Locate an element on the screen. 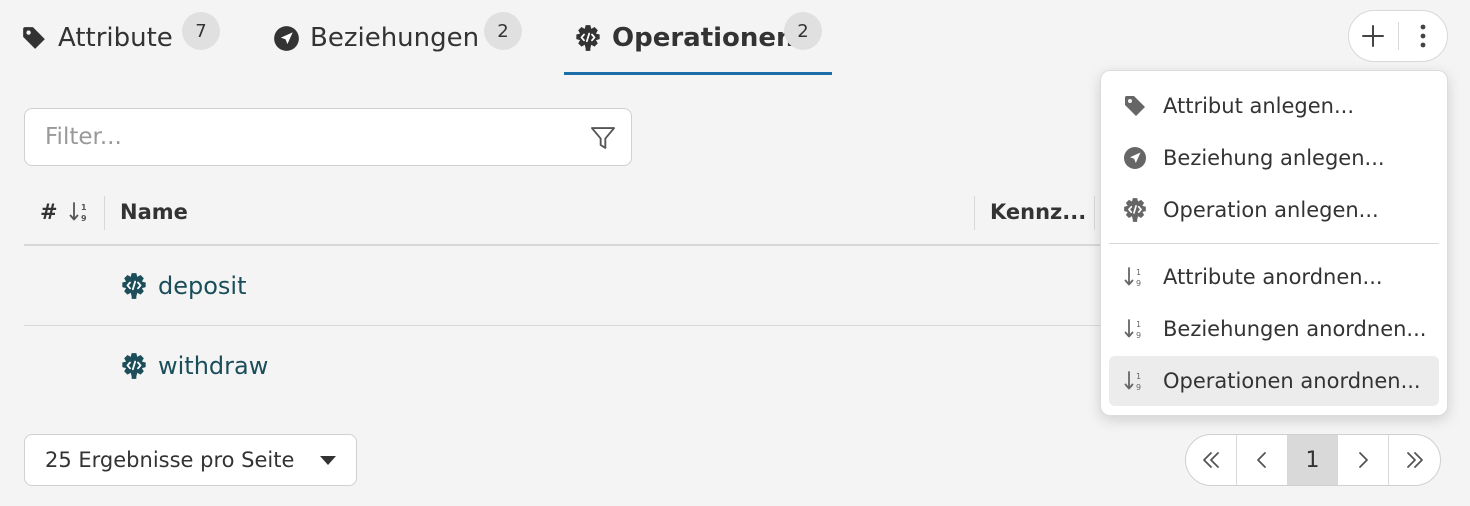 Image resolution: width=1470 pixels, height=506 pixels. first-page-button is located at coordinates (1211, 460).